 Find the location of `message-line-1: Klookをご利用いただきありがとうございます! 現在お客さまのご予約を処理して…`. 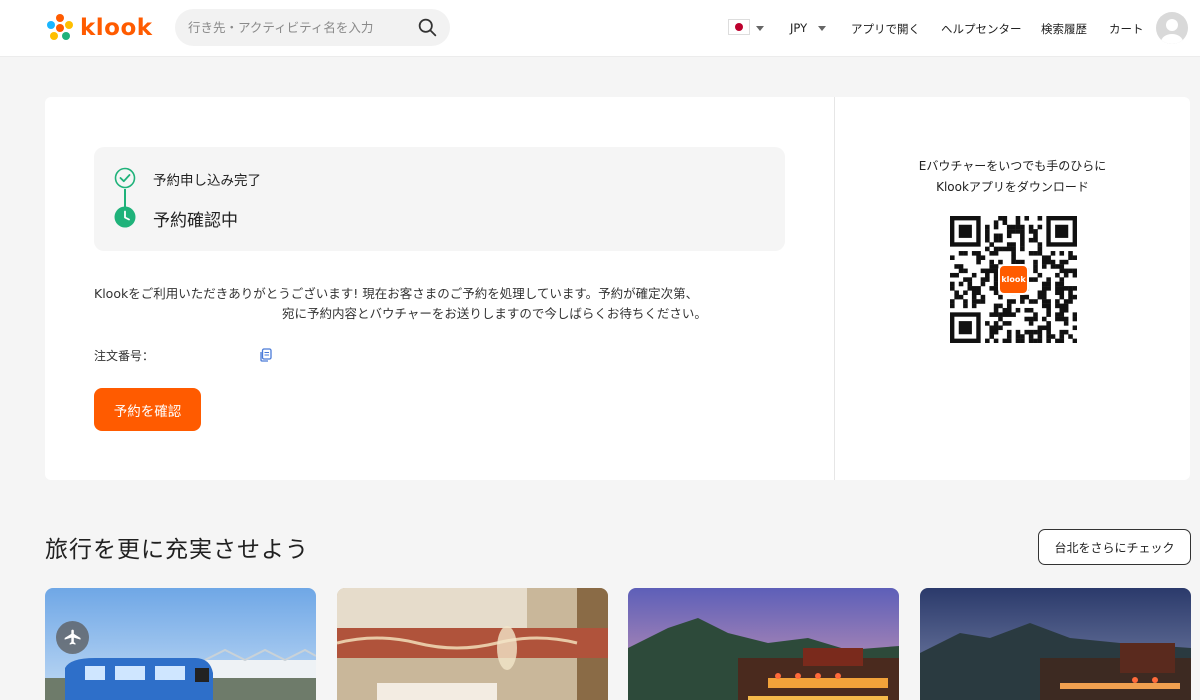

message-line-1: Klookをご利用いただきありがとうございます! 現在お客さまのご予約を処理して… is located at coordinates (396, 293).